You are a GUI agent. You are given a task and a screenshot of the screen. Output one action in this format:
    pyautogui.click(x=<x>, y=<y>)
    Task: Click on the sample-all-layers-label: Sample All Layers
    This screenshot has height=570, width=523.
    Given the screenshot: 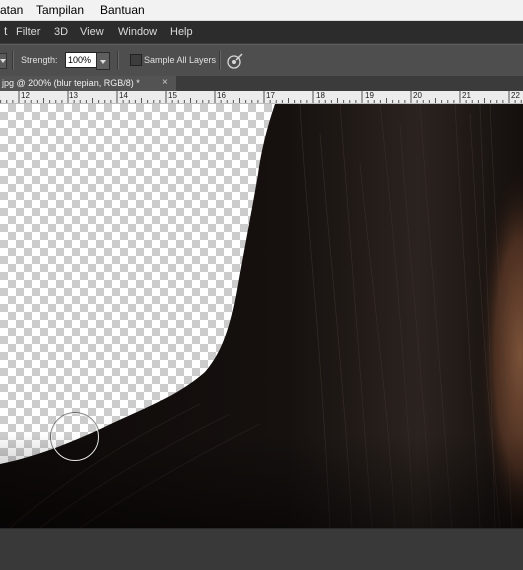 What is the action you would take?
    pyautogui.click(x=180, y=60)
    